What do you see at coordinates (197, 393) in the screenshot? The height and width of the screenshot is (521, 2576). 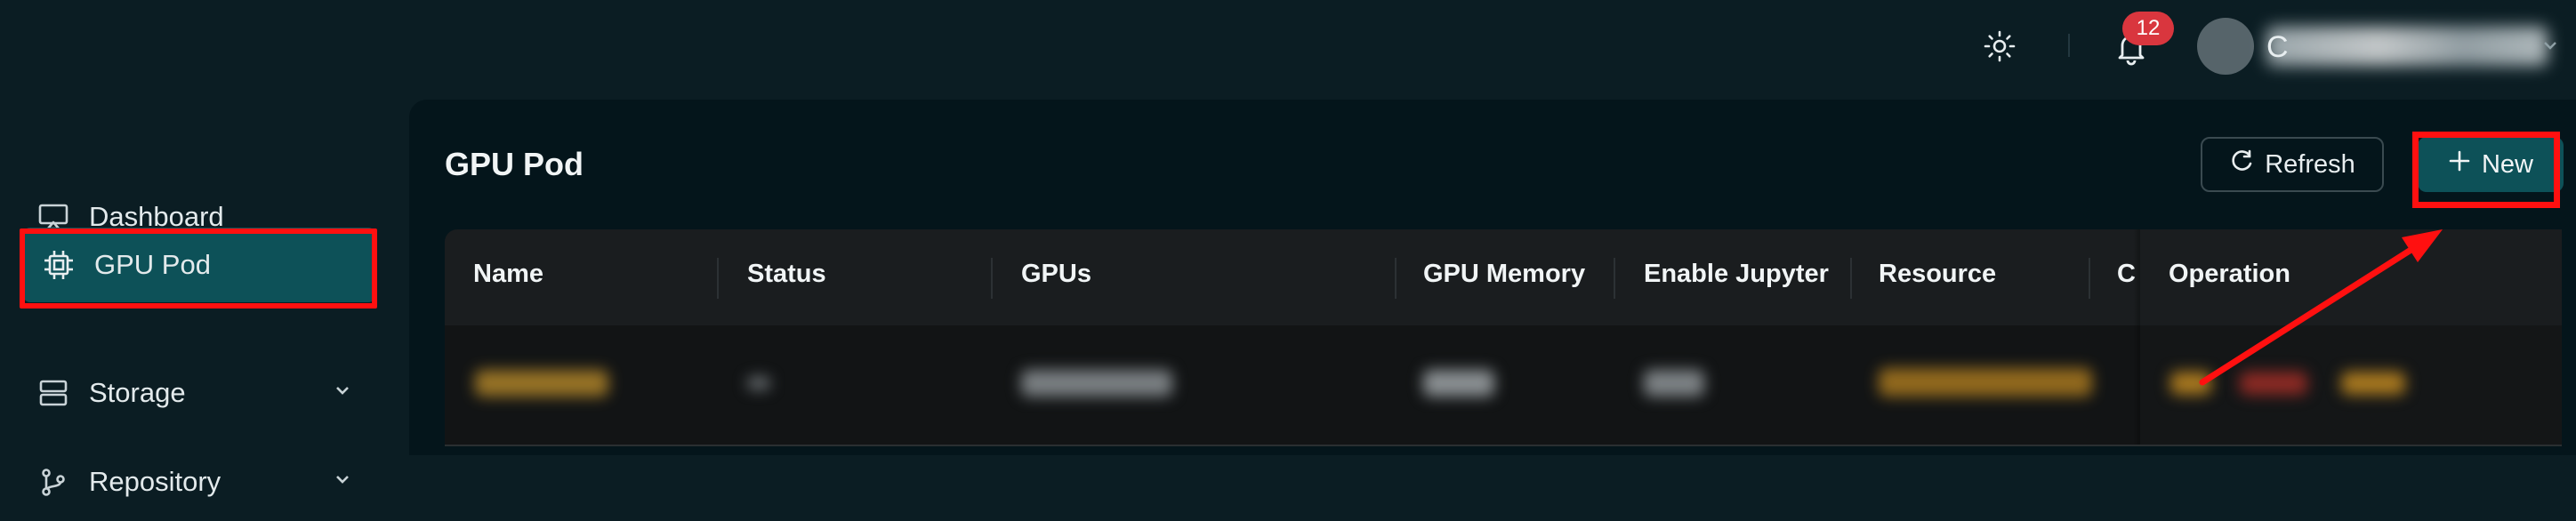 I see `sidebar-item-storage: Storage` at bounding box center [197, 393].